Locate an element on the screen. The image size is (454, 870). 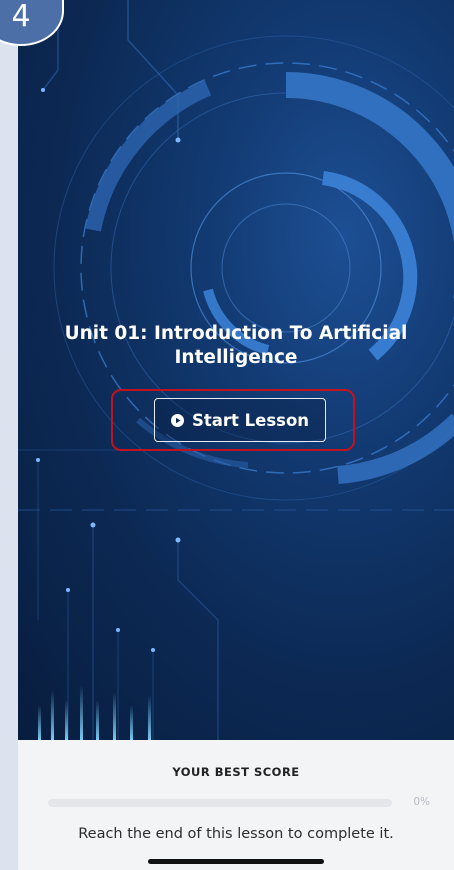
start-lesson-button: Start Lesson is located at coordinates (240, 420).